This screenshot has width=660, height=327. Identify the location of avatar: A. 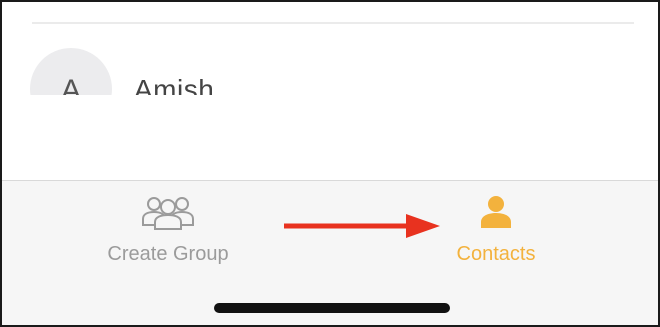
(71, 71).